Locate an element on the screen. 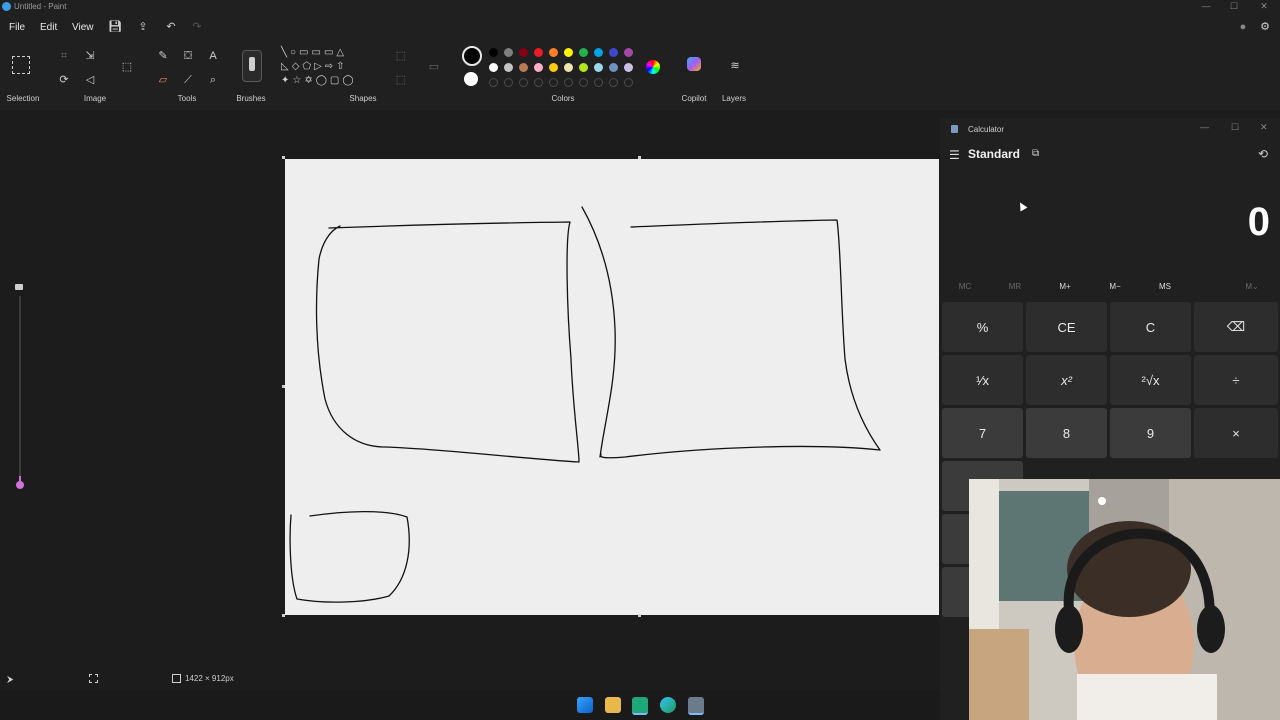 Image resolution: width=1280 pixels, height=720 pixels. divide-button: ÷ is located at coordinates (1236, 380).